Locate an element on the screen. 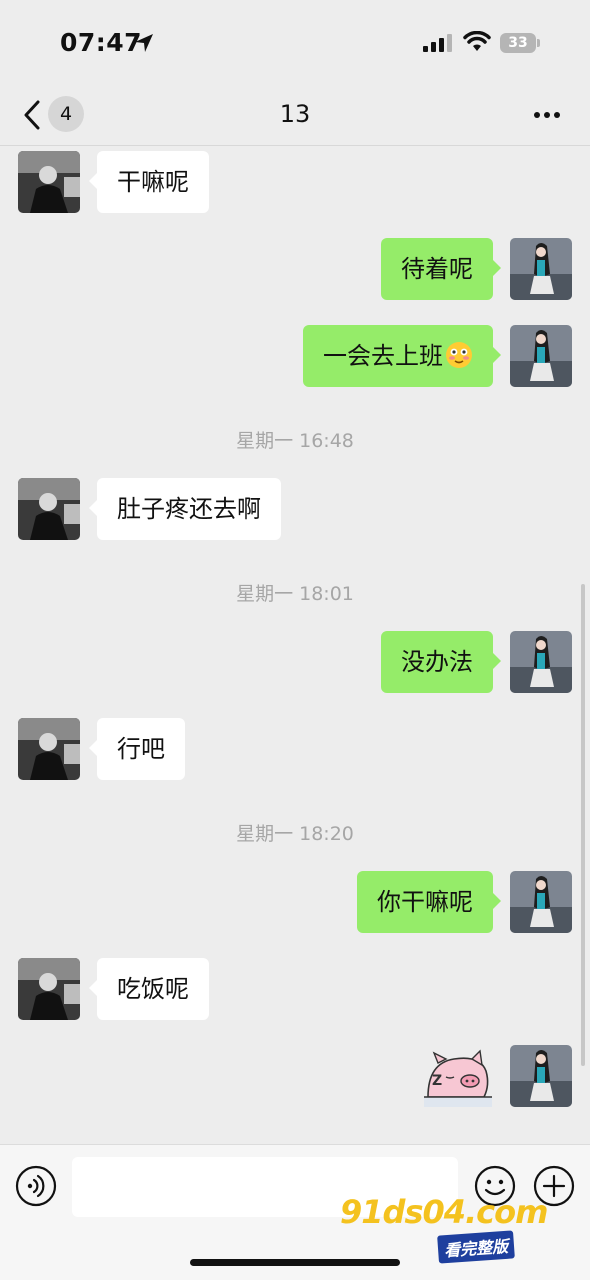 The width and height of the screenshot is (590, 1280). battery-level: 33 is located at coordinates (518, 43).